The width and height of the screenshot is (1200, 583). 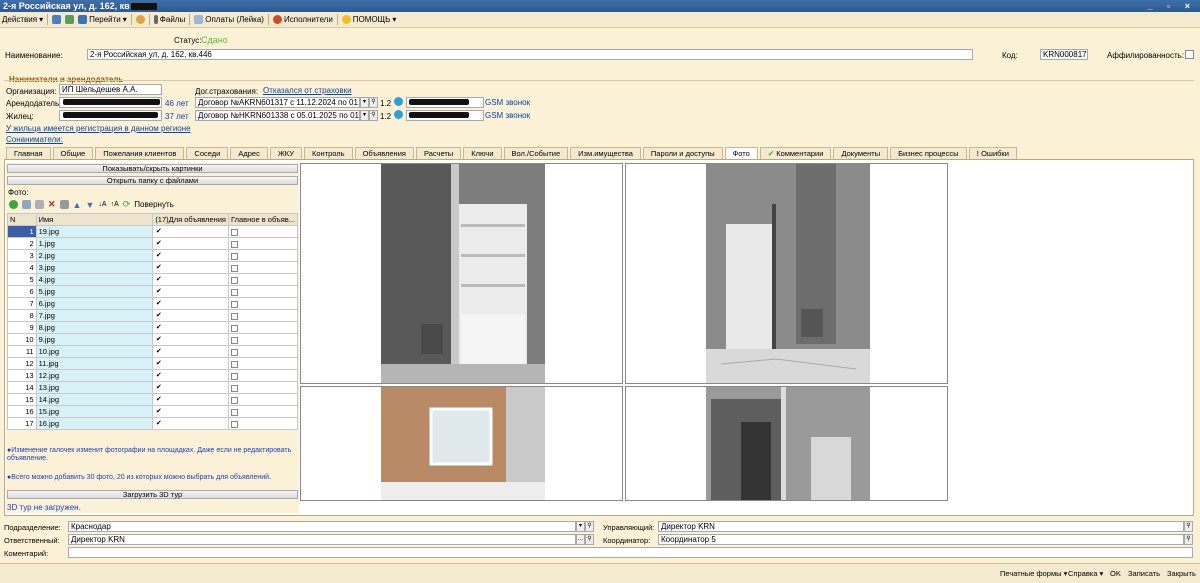 I want to click on responsible-search-icon: ⚲, so click(x=589, y=539).